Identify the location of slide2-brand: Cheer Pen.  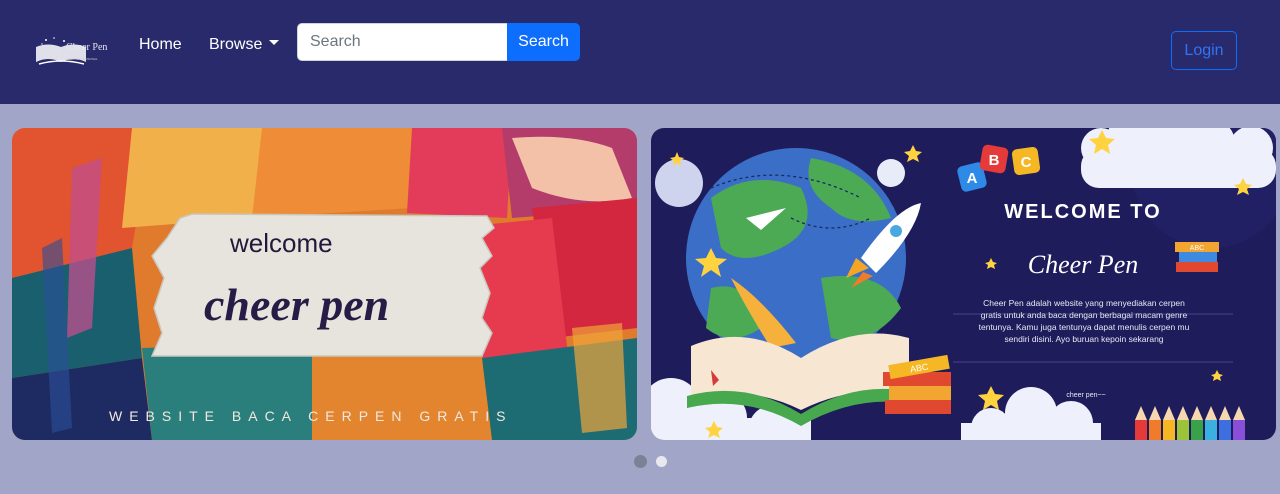
(1083, 264).